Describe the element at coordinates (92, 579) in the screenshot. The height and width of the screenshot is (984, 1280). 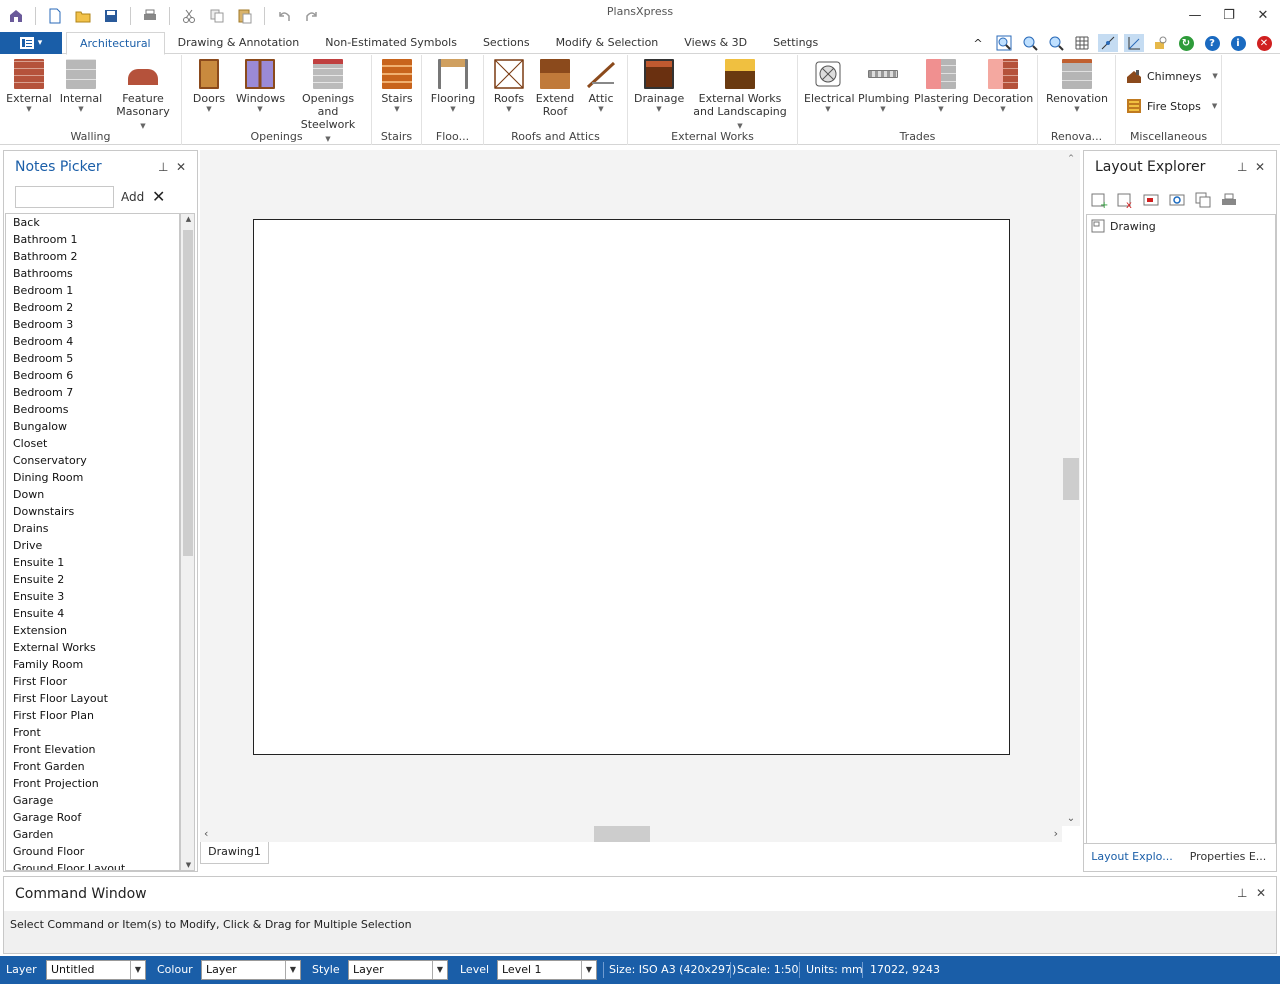
I see `list-item: Ensuite 2` at that location.